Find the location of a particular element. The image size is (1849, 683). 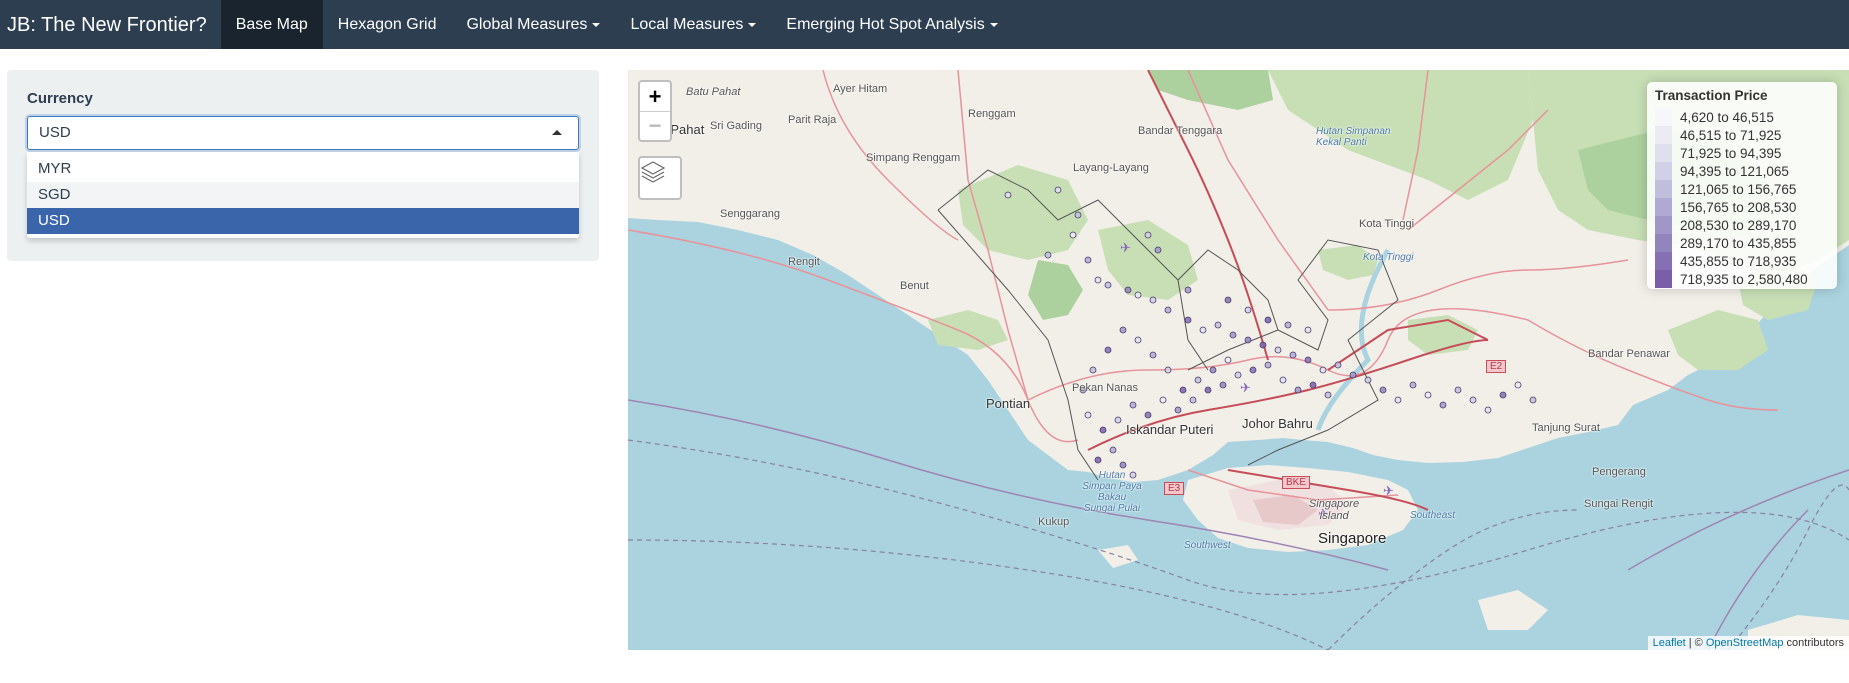

highway-shield: E2 is located at coordinates (1496, 366).